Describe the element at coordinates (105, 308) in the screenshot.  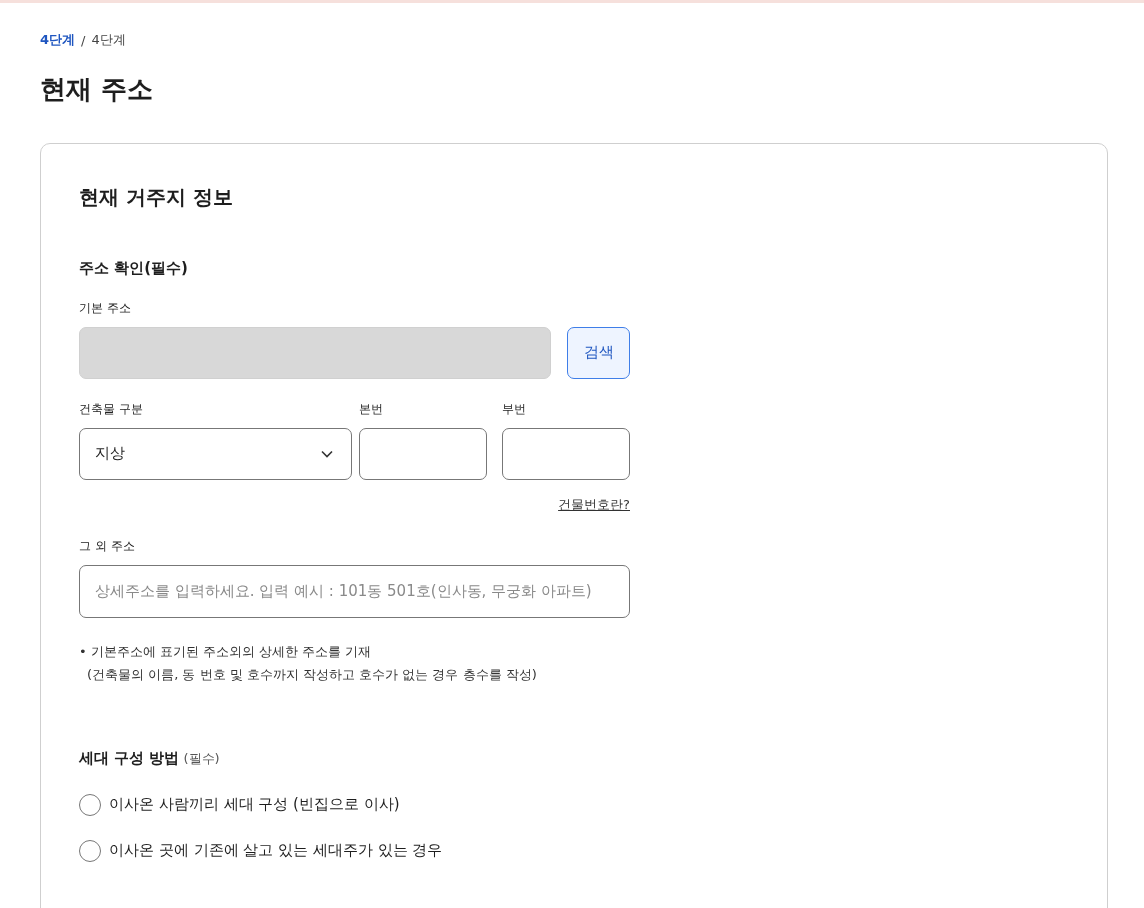
I see `field-label: 기본 주소` at that location.